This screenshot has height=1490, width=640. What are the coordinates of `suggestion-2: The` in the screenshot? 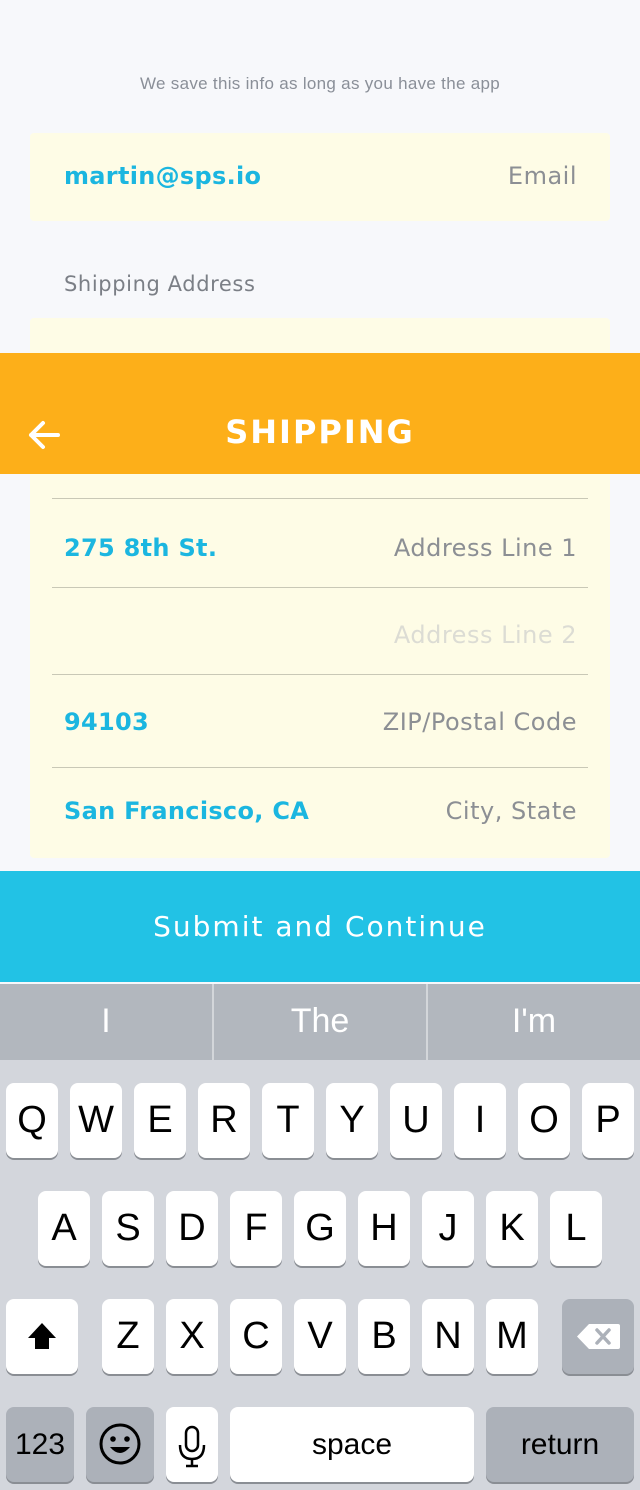 It's located at (320, 1022).